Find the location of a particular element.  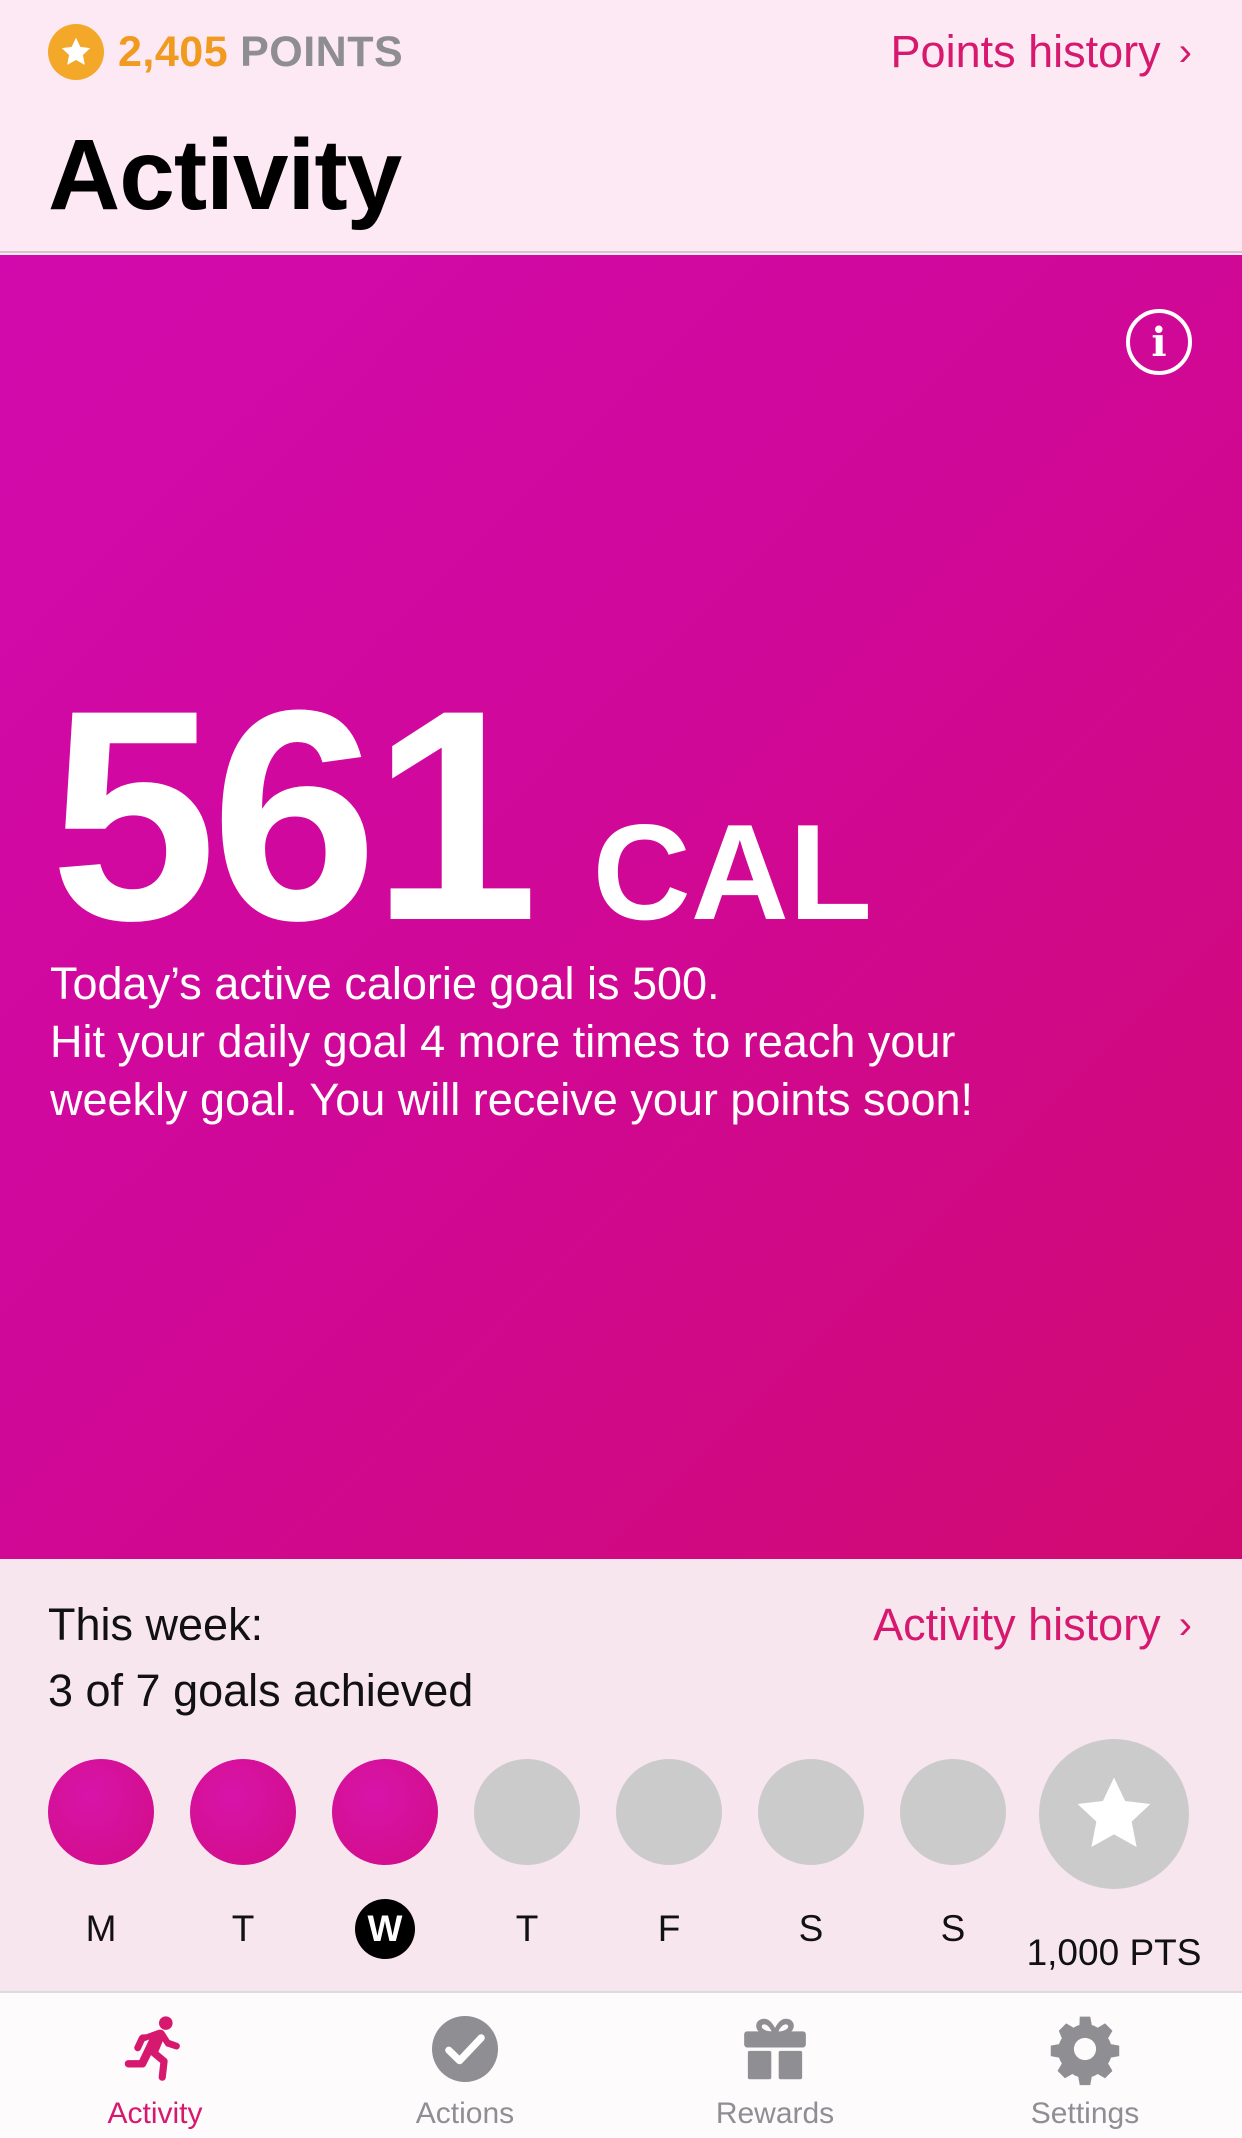

goal-description-line: Today’s active calorie goal is 500. is located at coordinates (385, 983).